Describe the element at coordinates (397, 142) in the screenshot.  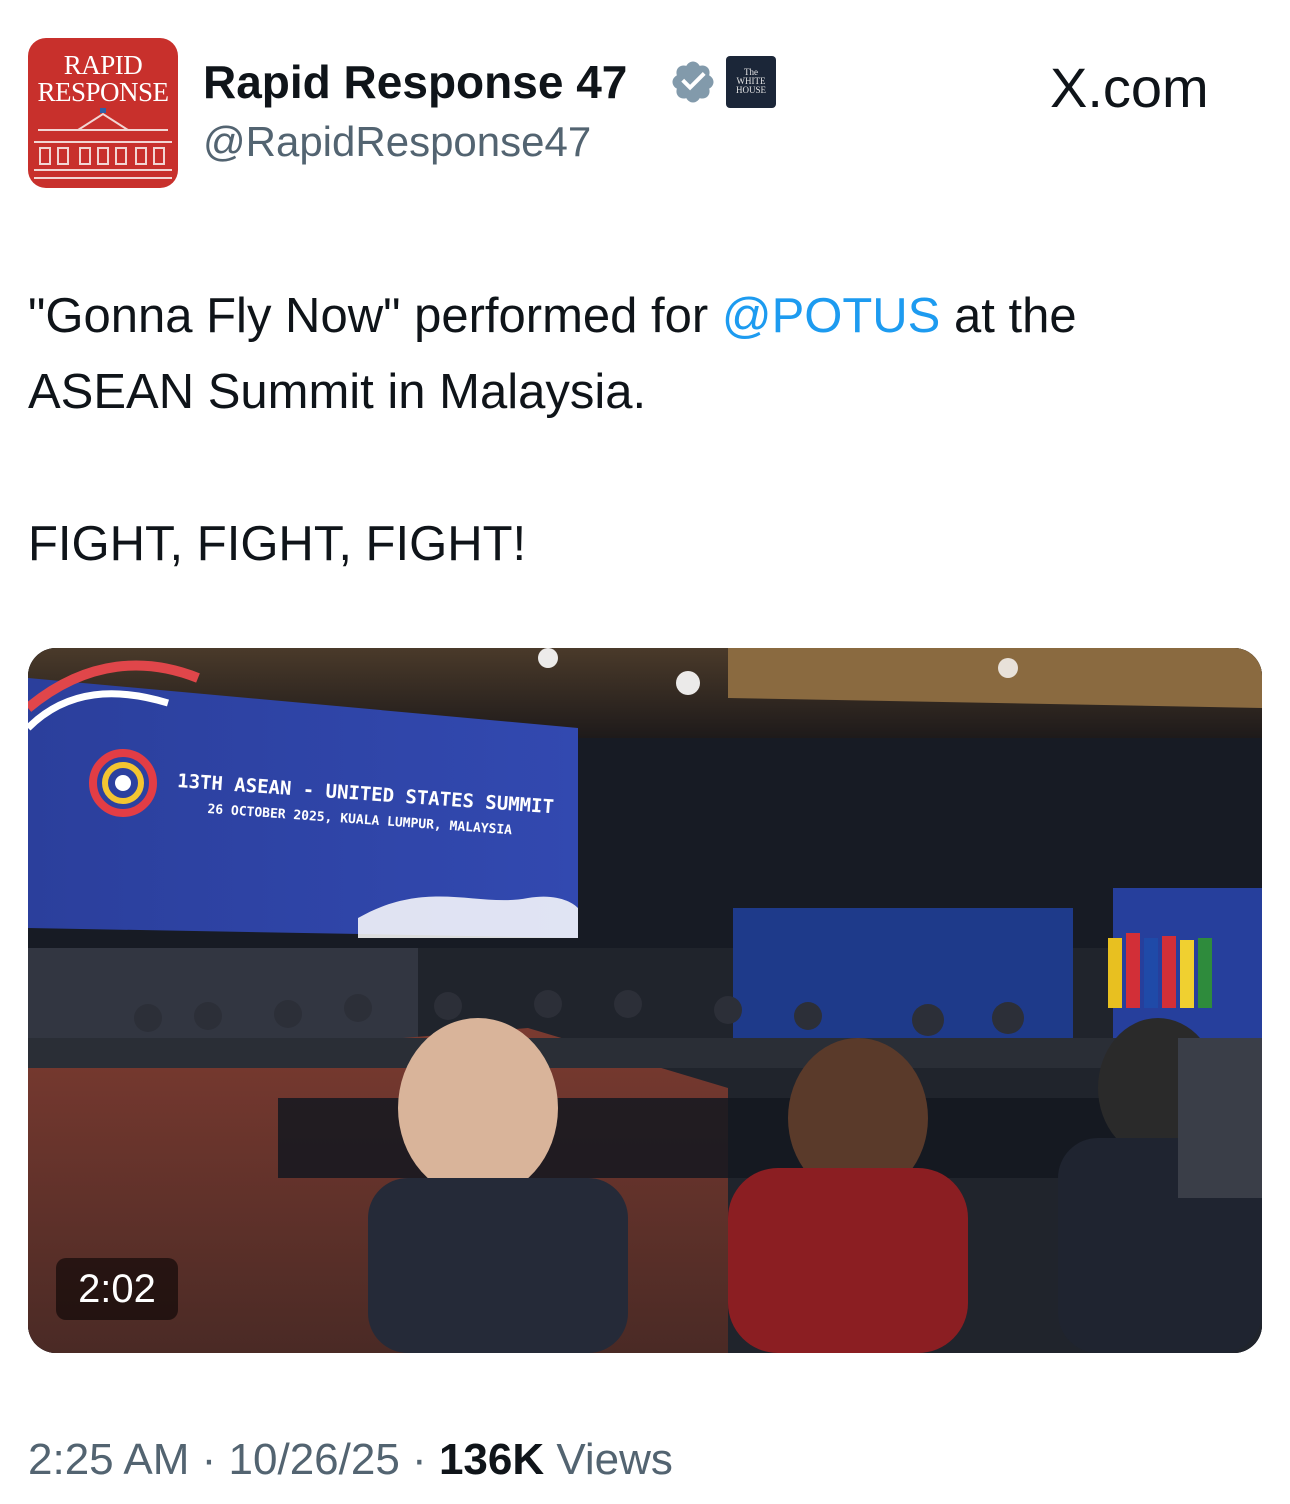
I see `author-handle: @RapidResponse47` at that location.